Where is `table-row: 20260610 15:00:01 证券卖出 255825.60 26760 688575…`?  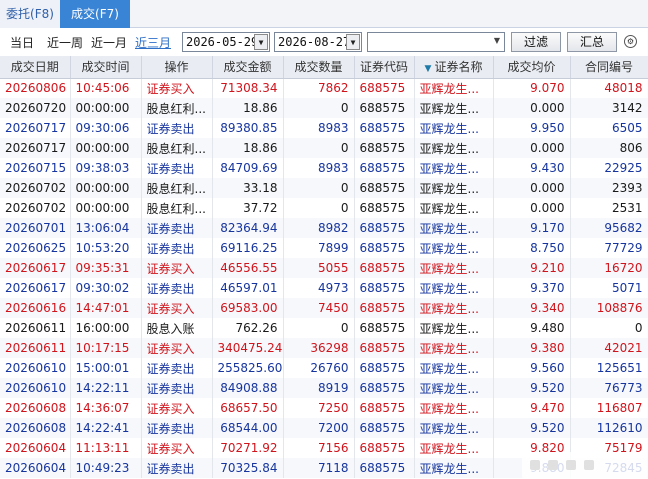 table-row: 20260610 15:00:01 证券卖出 255825.60 26760 688575… is located at coordinates (324, 368).